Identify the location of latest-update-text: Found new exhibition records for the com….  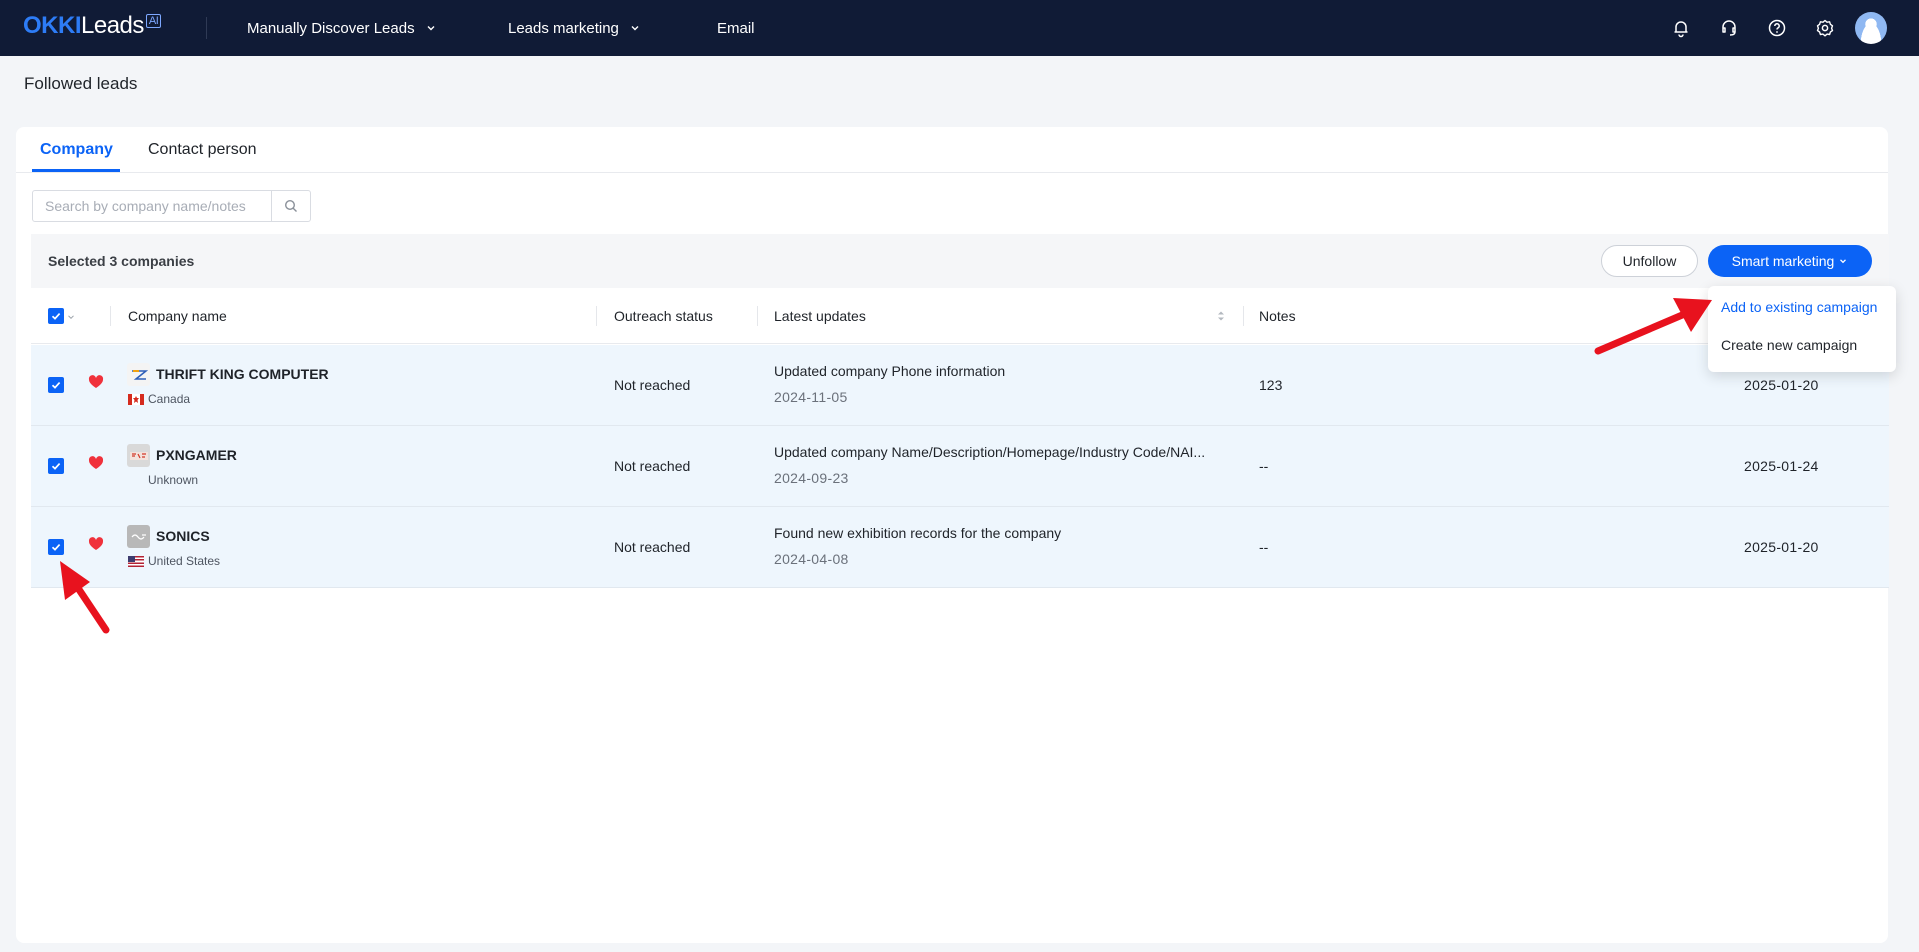
(918, 533).